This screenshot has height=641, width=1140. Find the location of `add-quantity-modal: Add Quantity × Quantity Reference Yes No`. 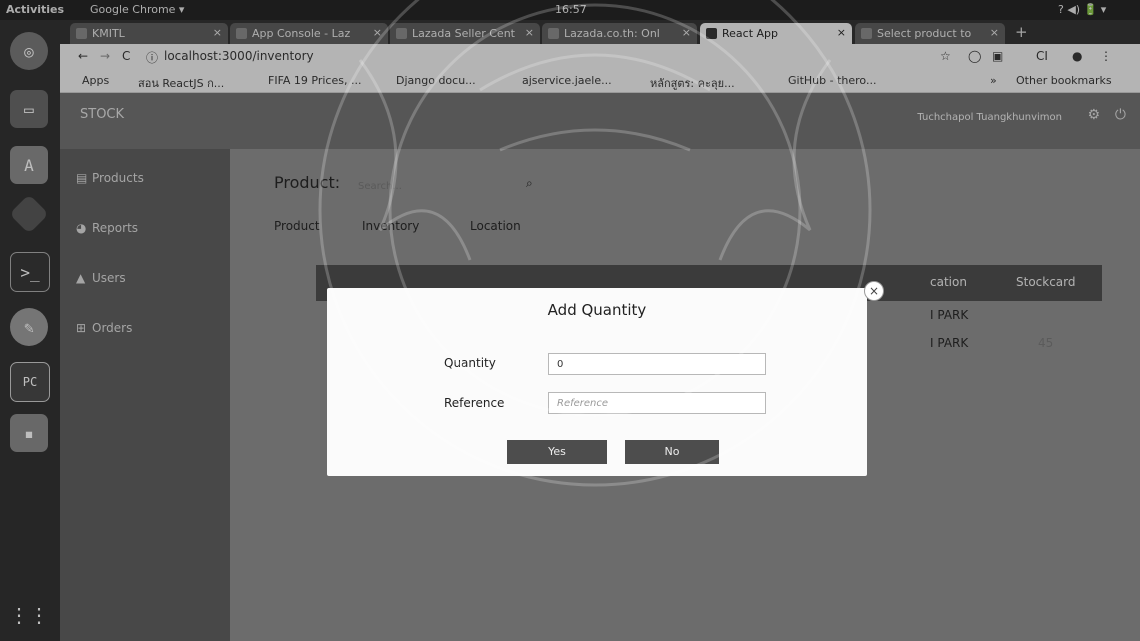

add-quantity-modal: Add Quantity × Quantity Reference Yes No is located at coordinates (605, 378).